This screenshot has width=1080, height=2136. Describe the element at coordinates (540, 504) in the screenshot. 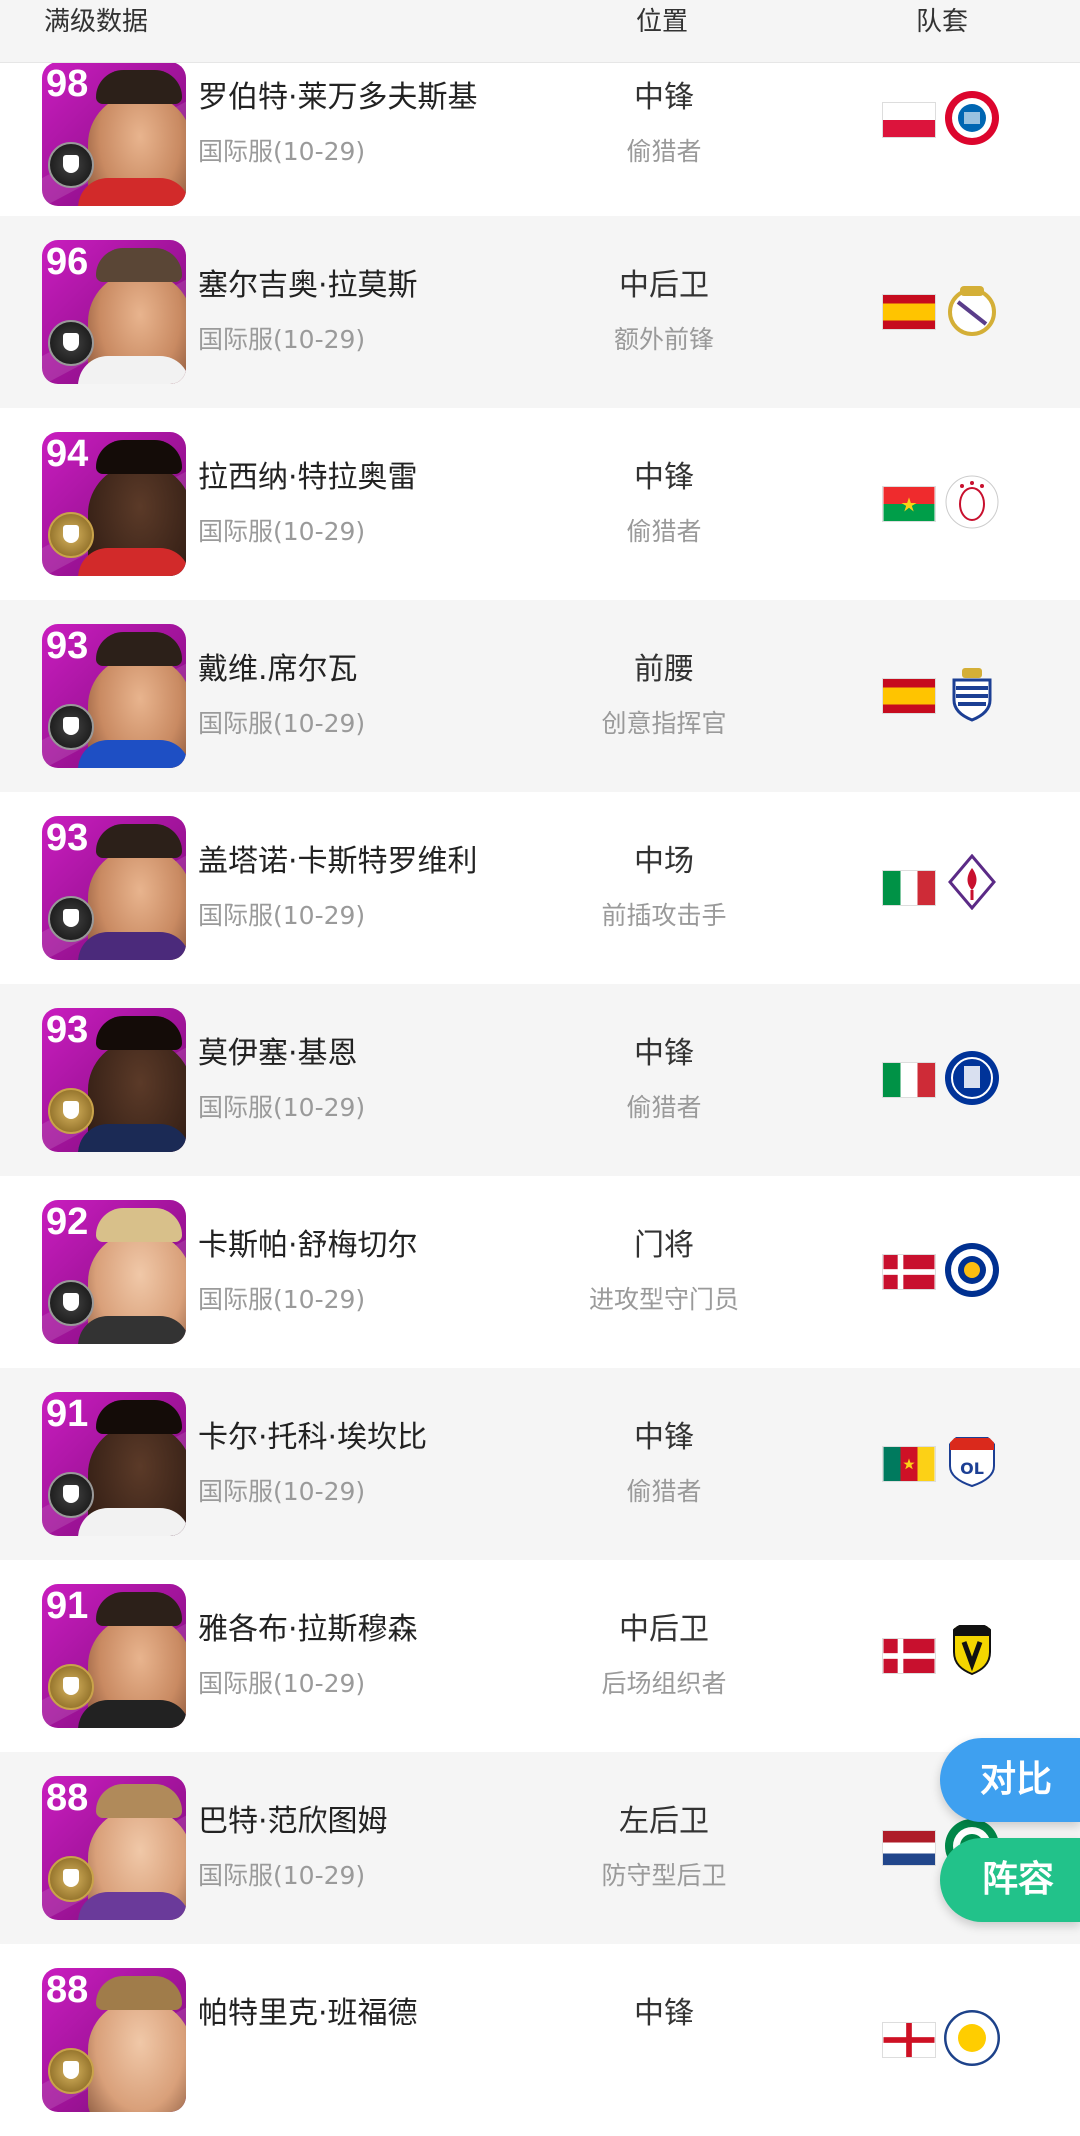

I see `player-row: 94 拉西纳·特拉奥雷 国际服(10-29) 中锋 偷猎者` at that location.